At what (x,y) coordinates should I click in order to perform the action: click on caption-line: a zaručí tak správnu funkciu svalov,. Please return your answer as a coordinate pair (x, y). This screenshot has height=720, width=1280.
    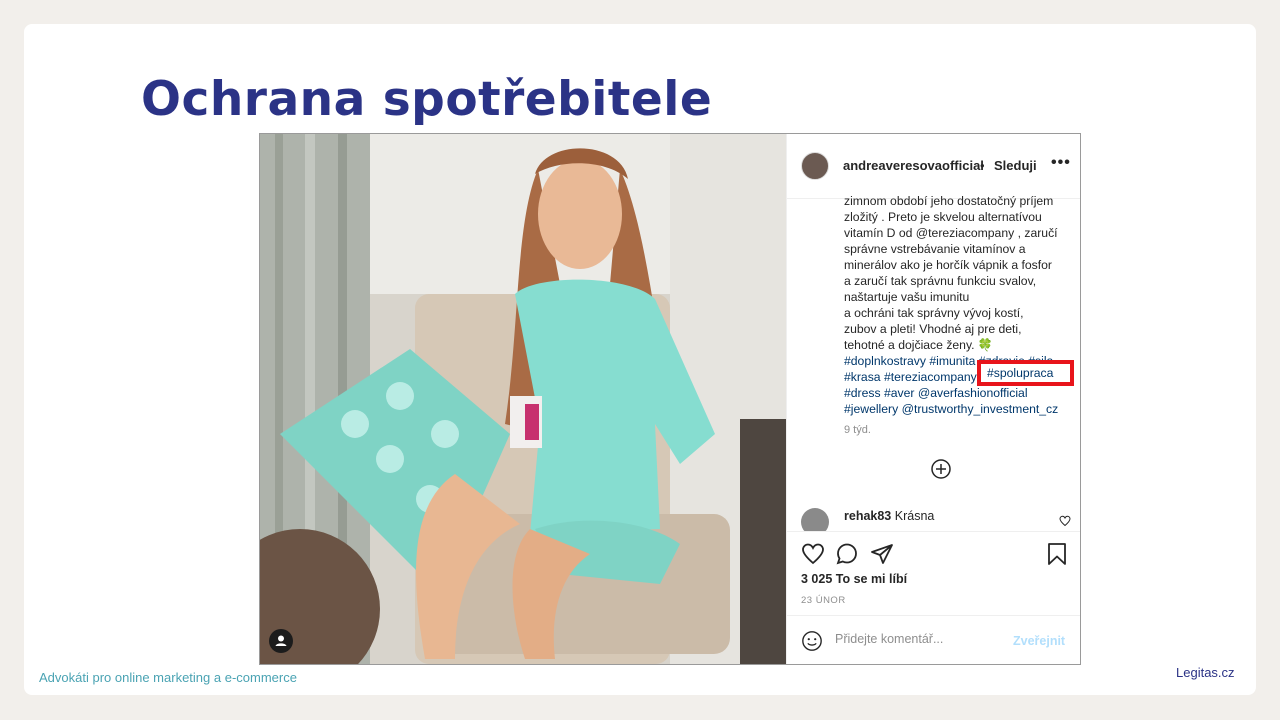
    Looking at the image, I should click on (940, 281).